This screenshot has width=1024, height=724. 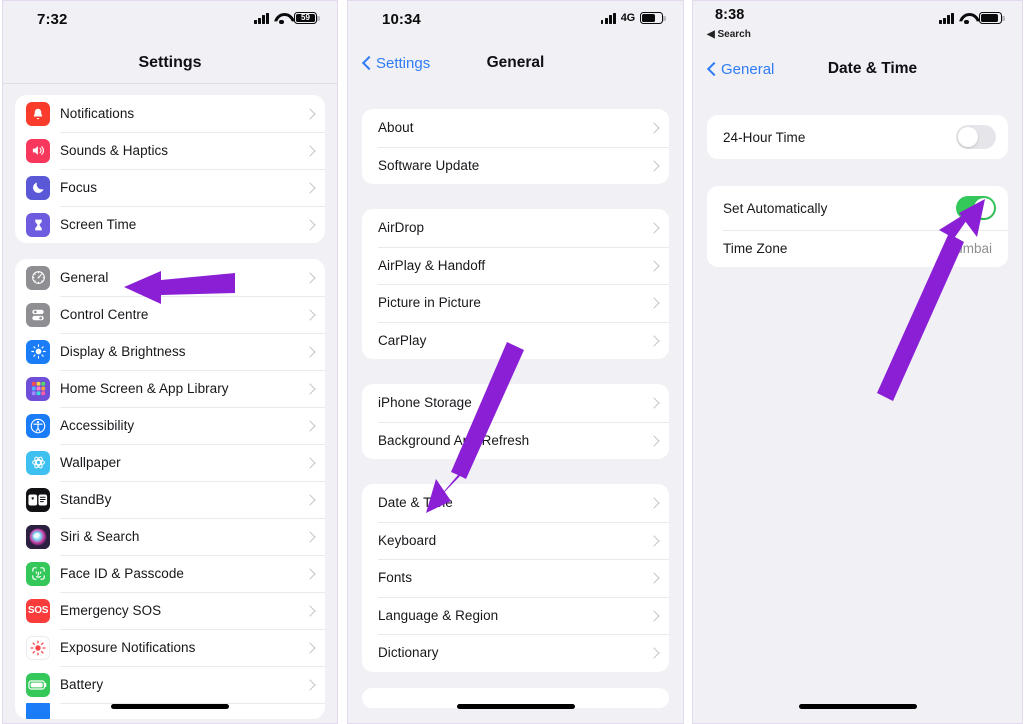 What do you see at coordinates (170, 462) in the screenshot?
I see `row-wallpaper: Wallpaper` at bounding box center [170, 462].